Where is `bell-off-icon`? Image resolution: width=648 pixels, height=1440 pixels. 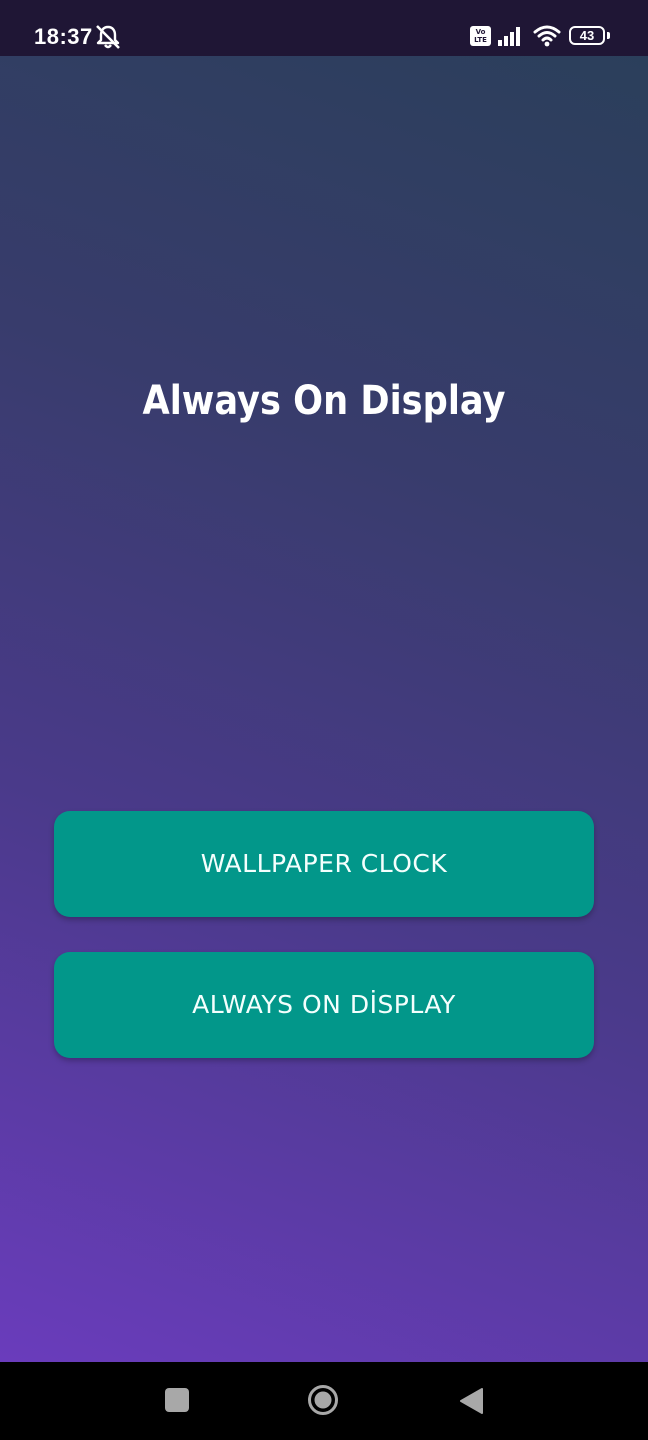 bell-off-icon is located at coordinates (108, 37).